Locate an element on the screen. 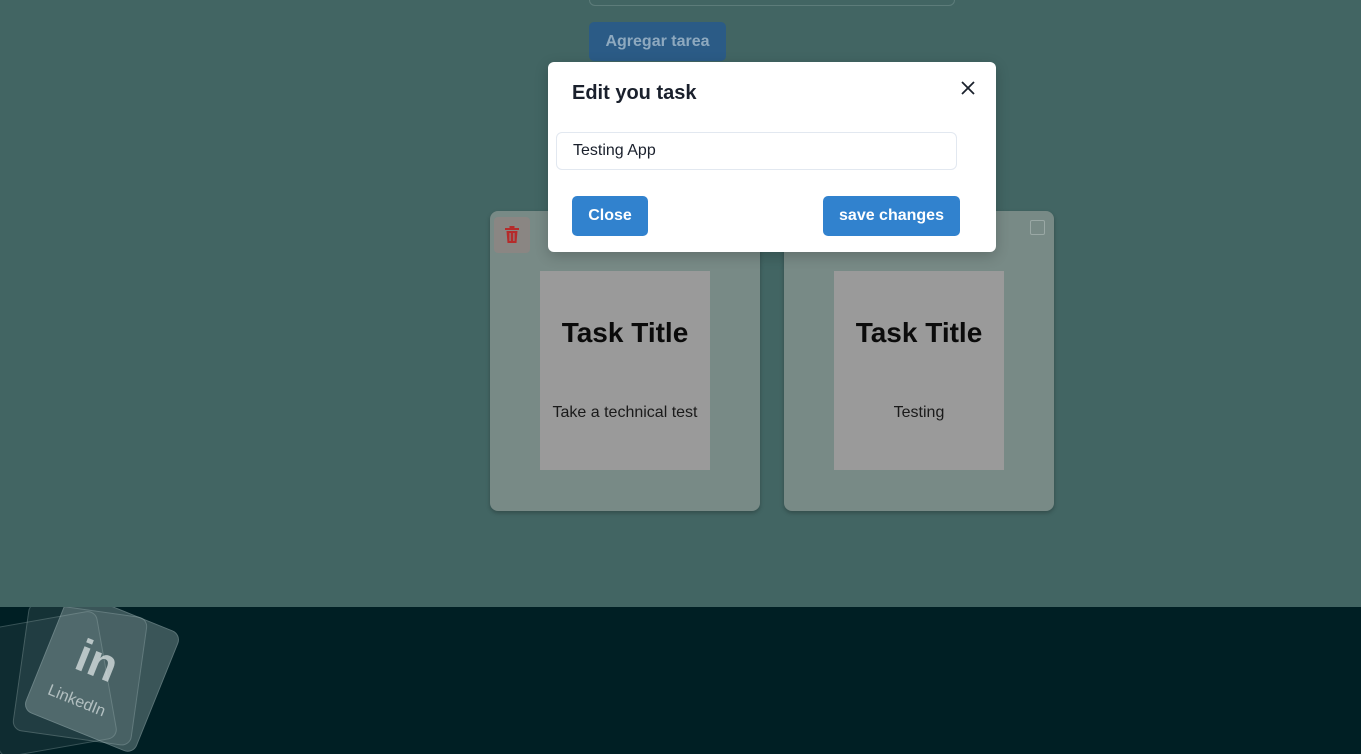 The image size is (1361, 754). delete-task-button is located at coordinates (512, 235).